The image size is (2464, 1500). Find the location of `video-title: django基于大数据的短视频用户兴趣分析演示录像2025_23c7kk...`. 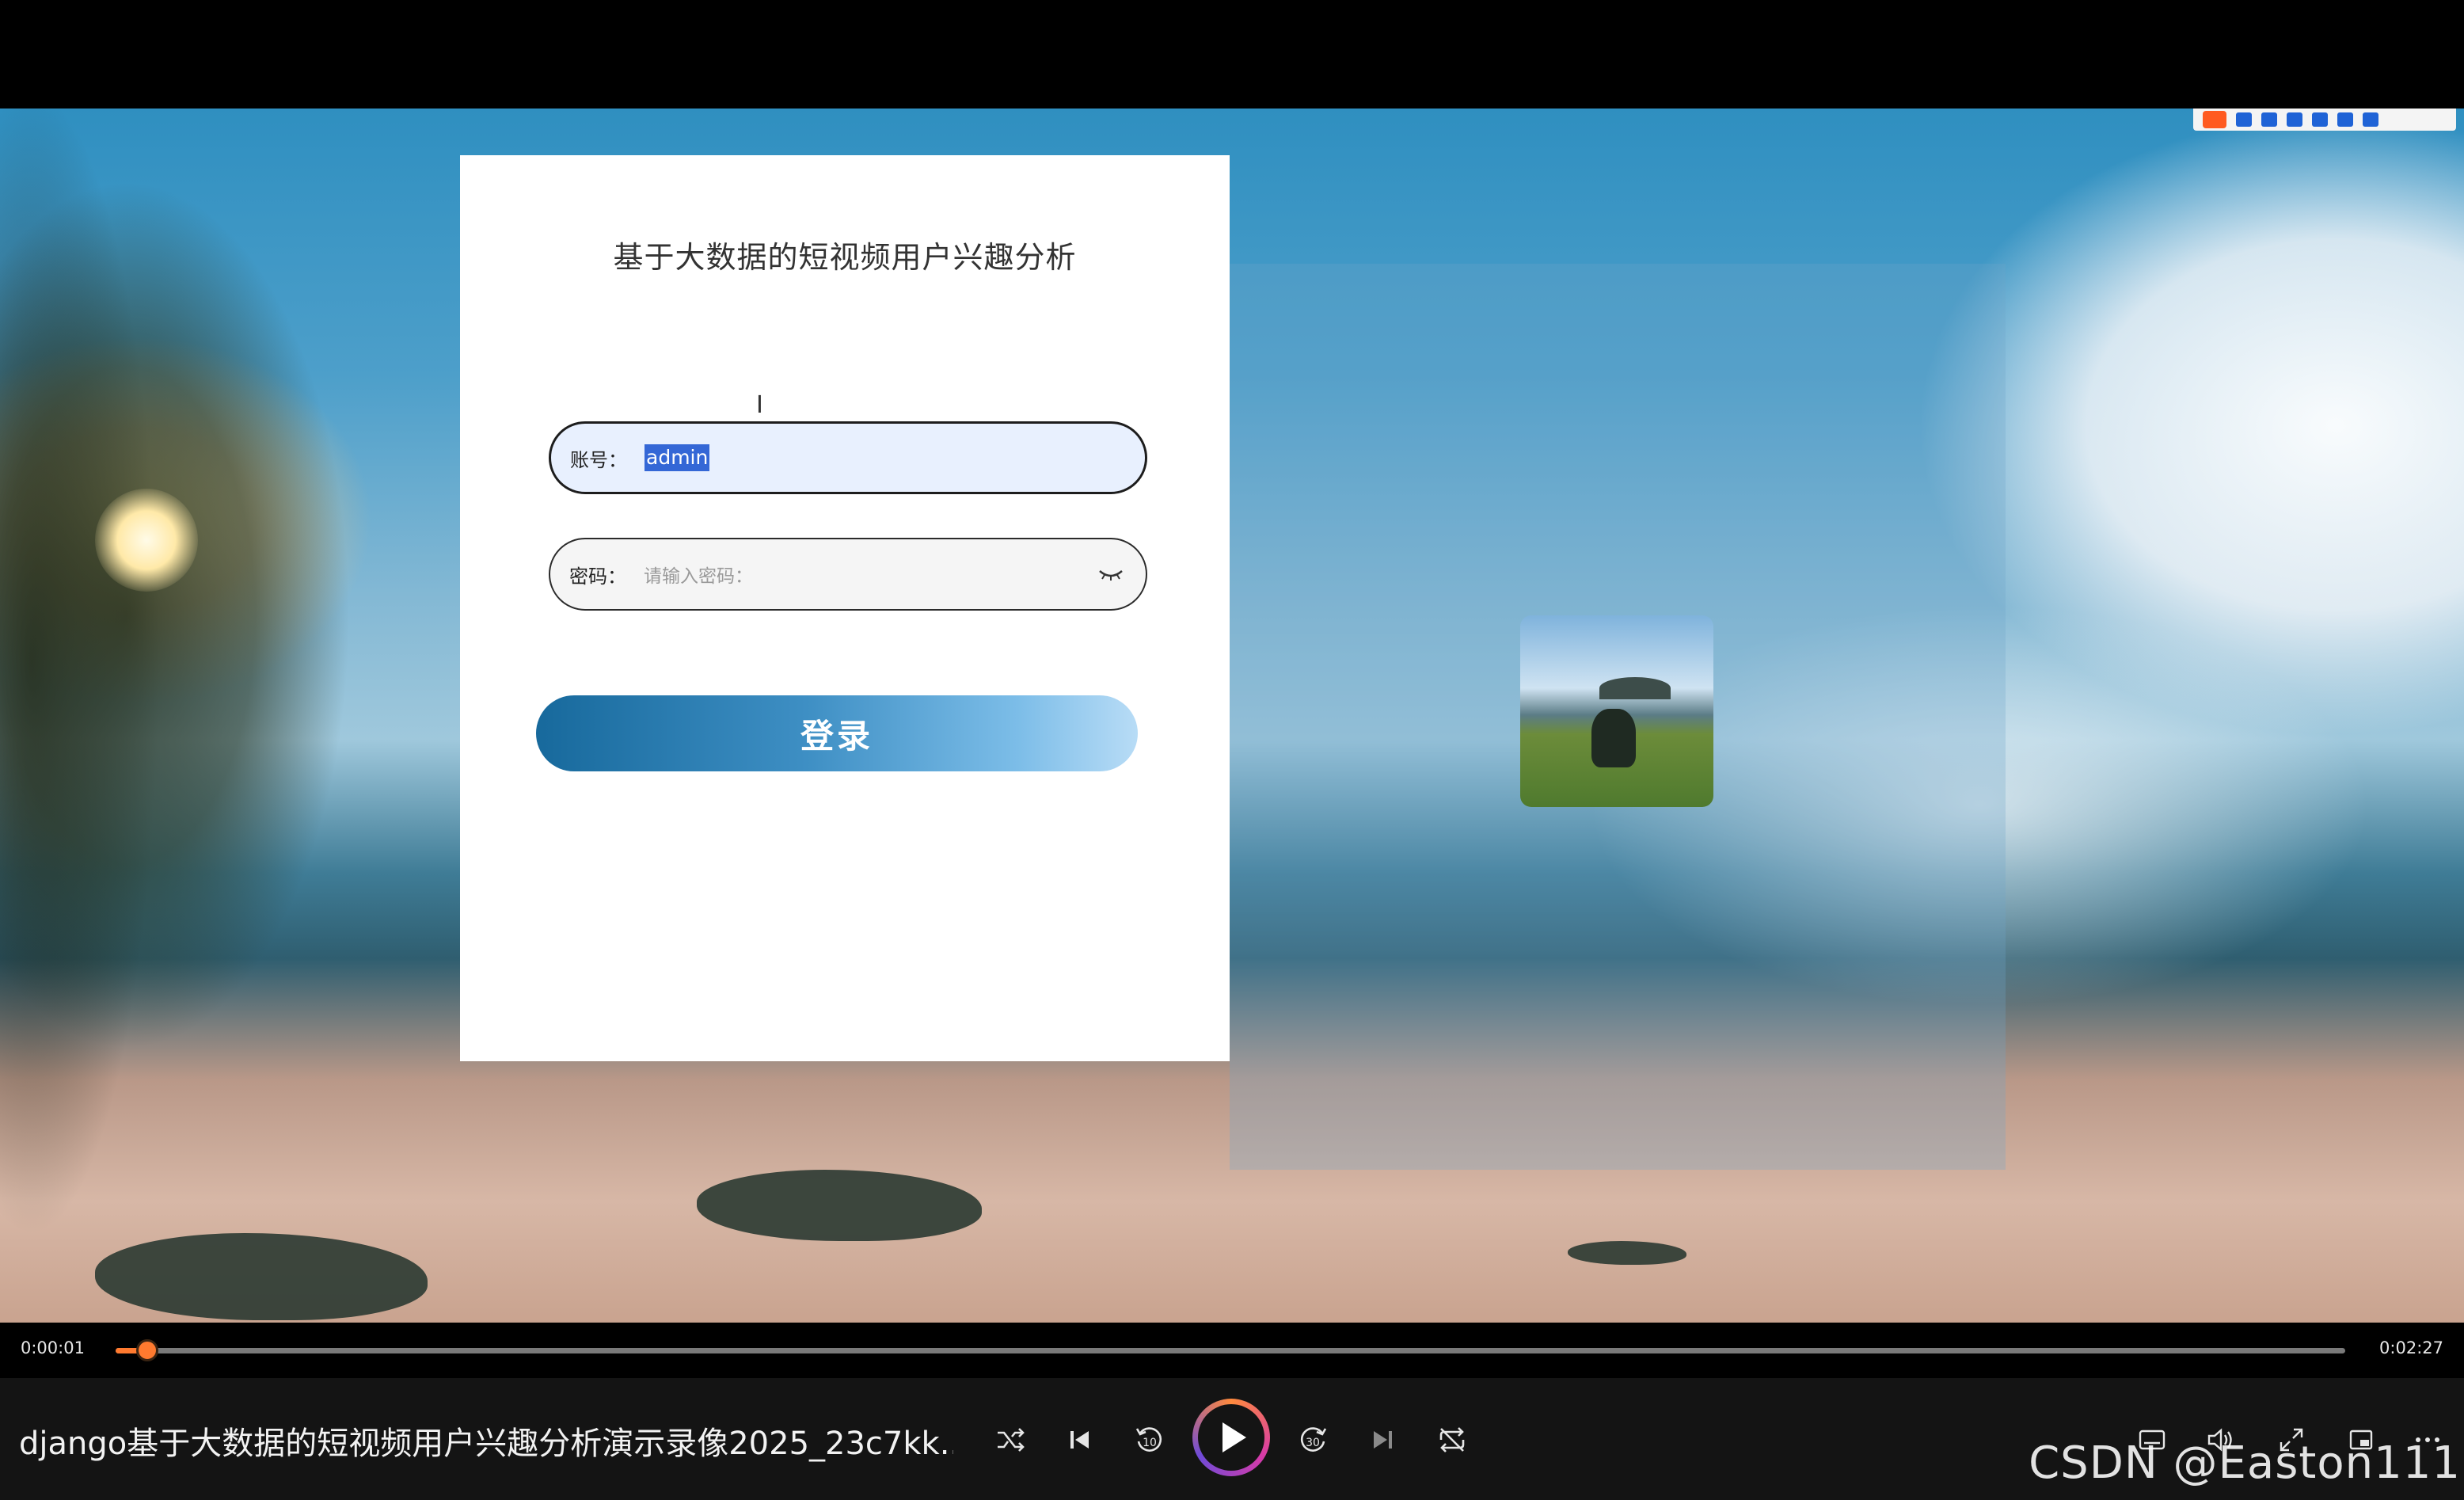

video-title: django基于大数据的短视频用户兴趣分析演示录像2025_23c7kk... is located at coordinates (486, 1444).